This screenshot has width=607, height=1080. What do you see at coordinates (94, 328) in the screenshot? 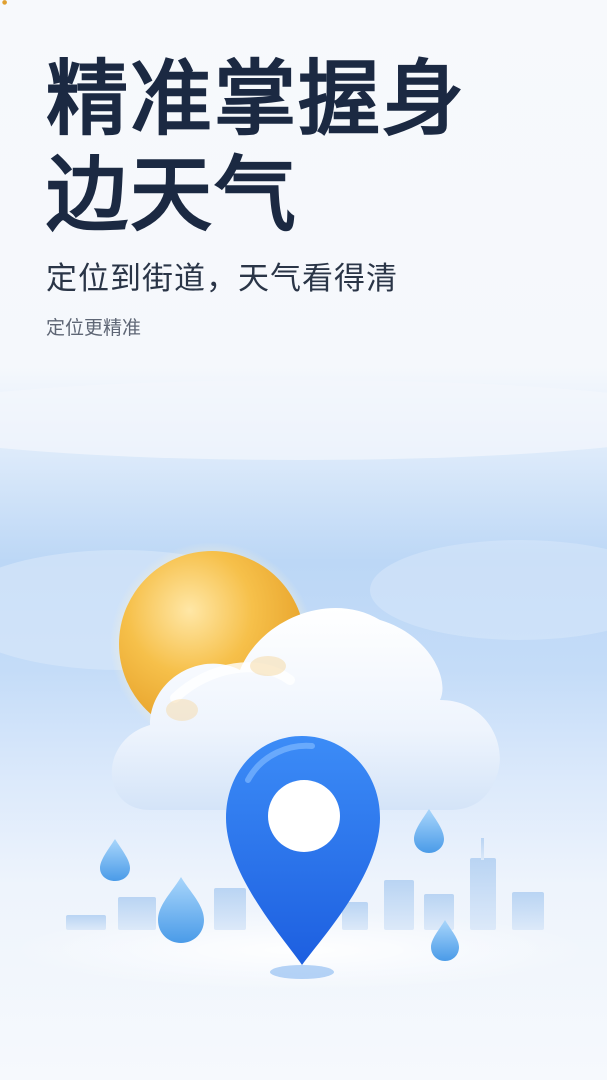
I see `caption: 定位更精准` at bounding box center [94, 328].